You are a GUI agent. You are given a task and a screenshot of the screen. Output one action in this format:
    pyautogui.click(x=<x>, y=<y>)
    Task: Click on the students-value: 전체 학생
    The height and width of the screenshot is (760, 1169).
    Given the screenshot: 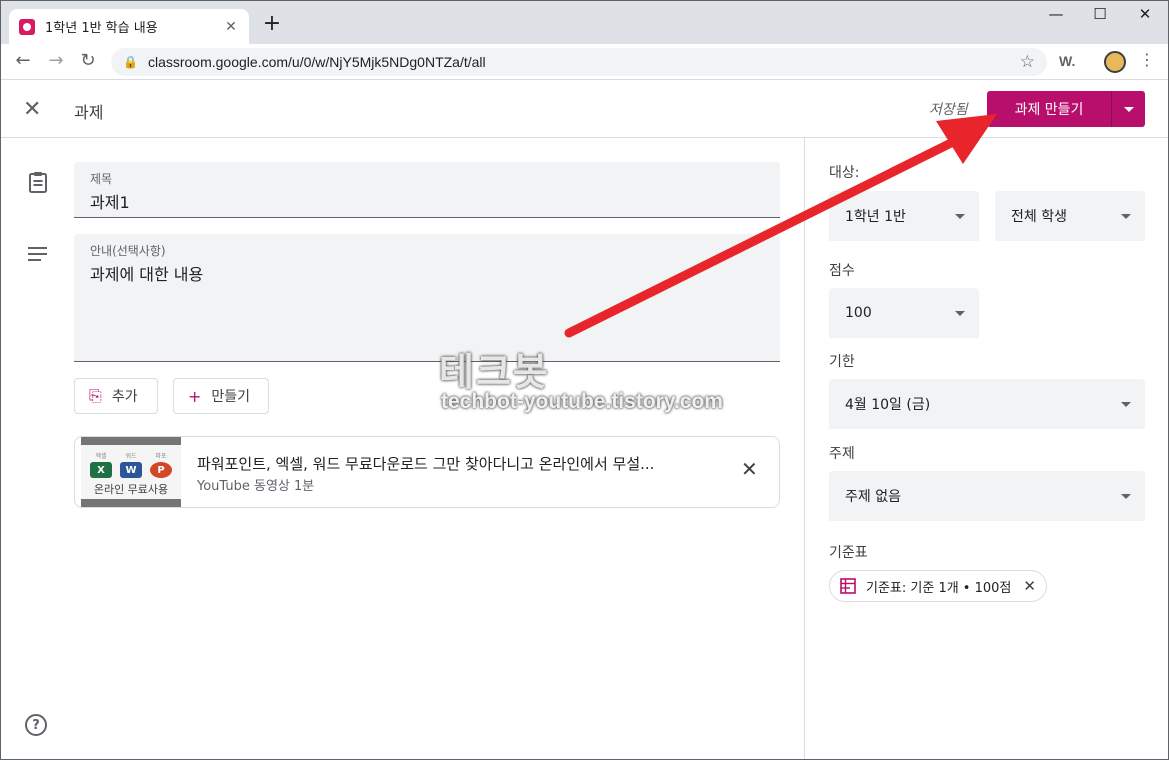 What is the action you would take?
    pyautogui.click(x=1039, y=217)
    